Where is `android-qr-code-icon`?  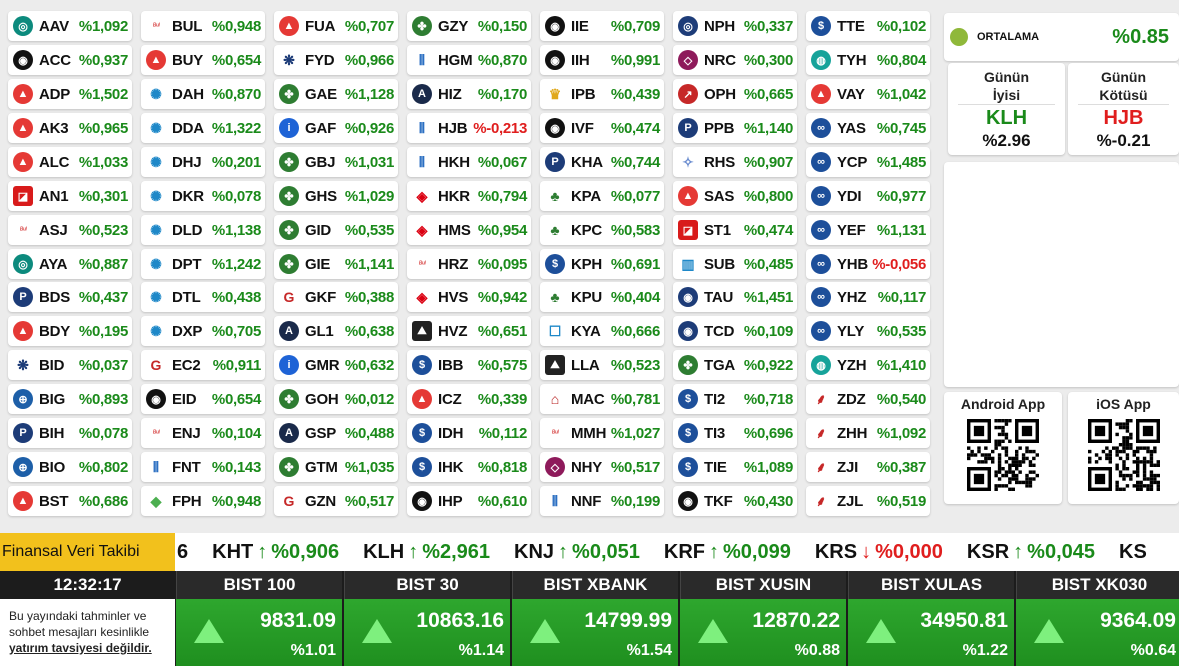 android-qr-code-icon is located at coordinates (1003, 455).